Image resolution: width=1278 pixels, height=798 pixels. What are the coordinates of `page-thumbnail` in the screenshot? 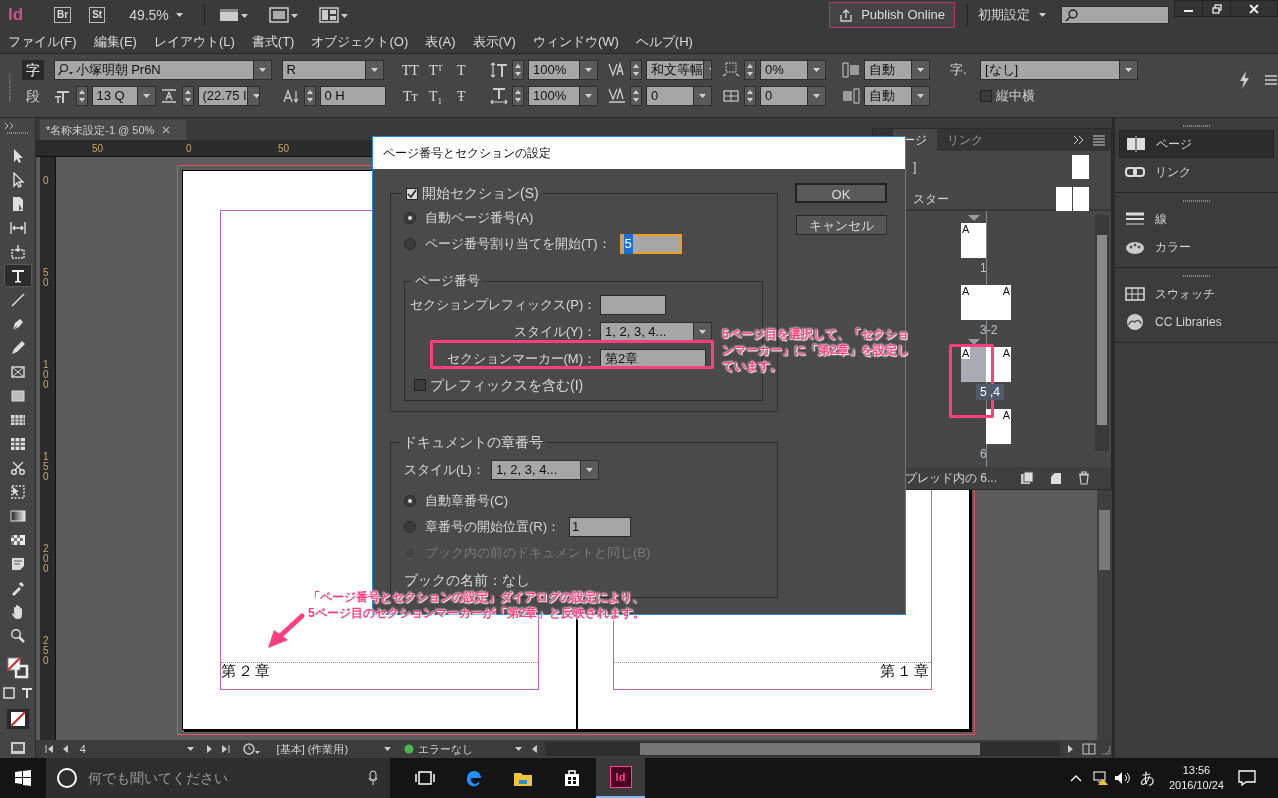 It's located at (1080, 167).